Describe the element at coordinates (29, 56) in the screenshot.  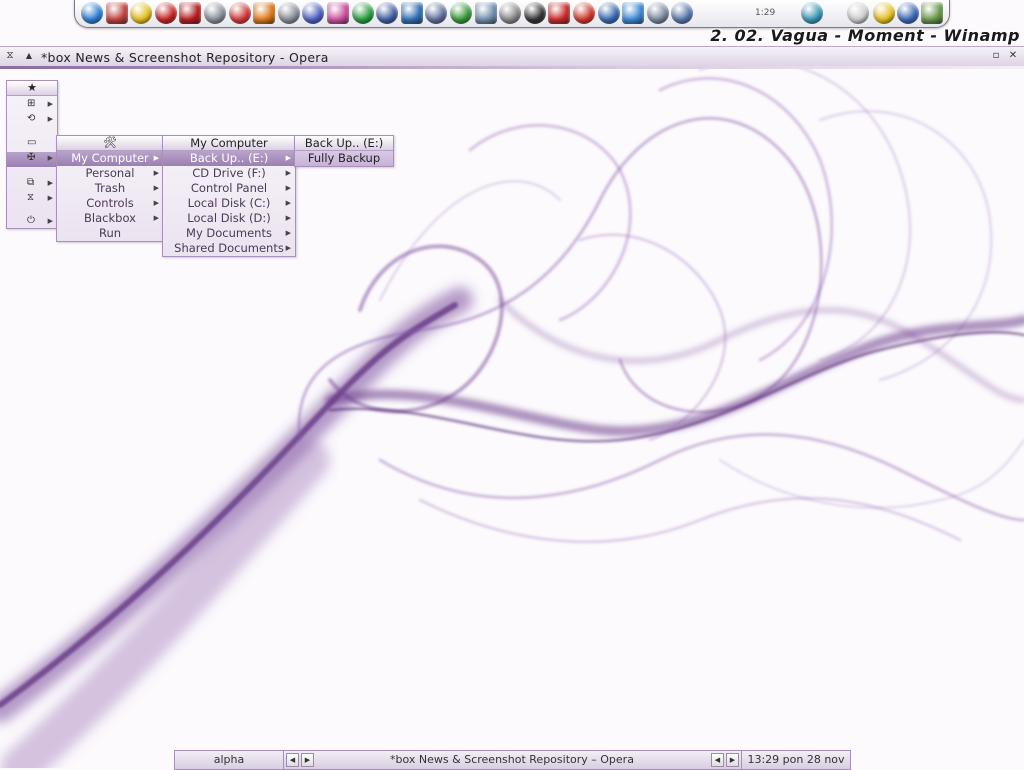
I see `shade-button: ▲` at that location.